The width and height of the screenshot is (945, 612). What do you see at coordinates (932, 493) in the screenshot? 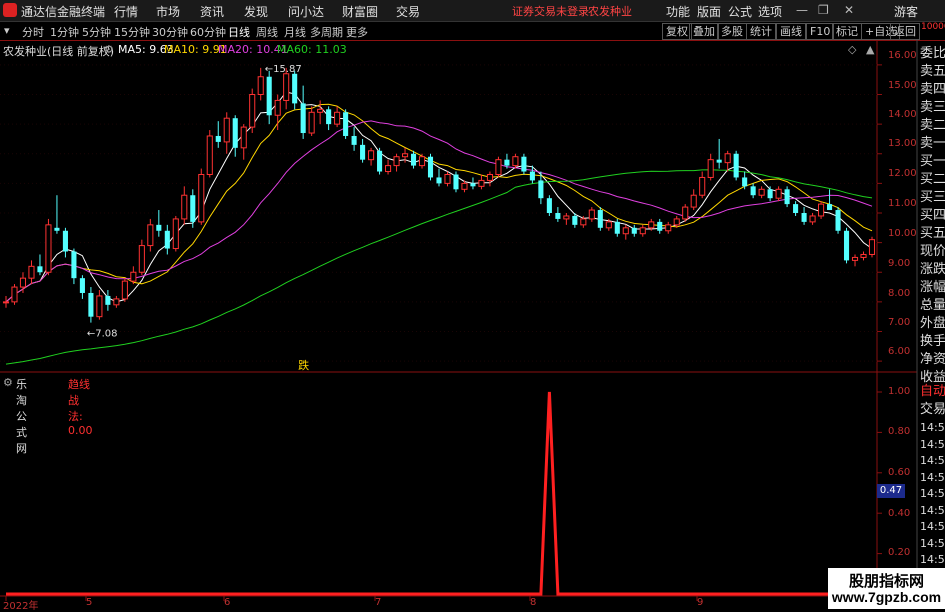
I see `trade-time-4: 14:56` at bounding box center [932, 493].